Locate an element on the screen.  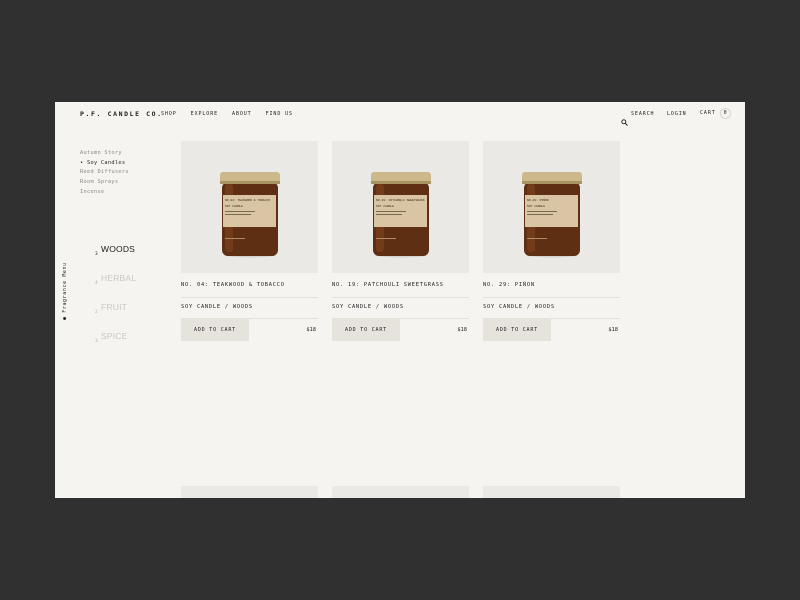
jar-label-title: NO.19: PATCHOULI SWEETGRASS is located at coordinates (400, 200).